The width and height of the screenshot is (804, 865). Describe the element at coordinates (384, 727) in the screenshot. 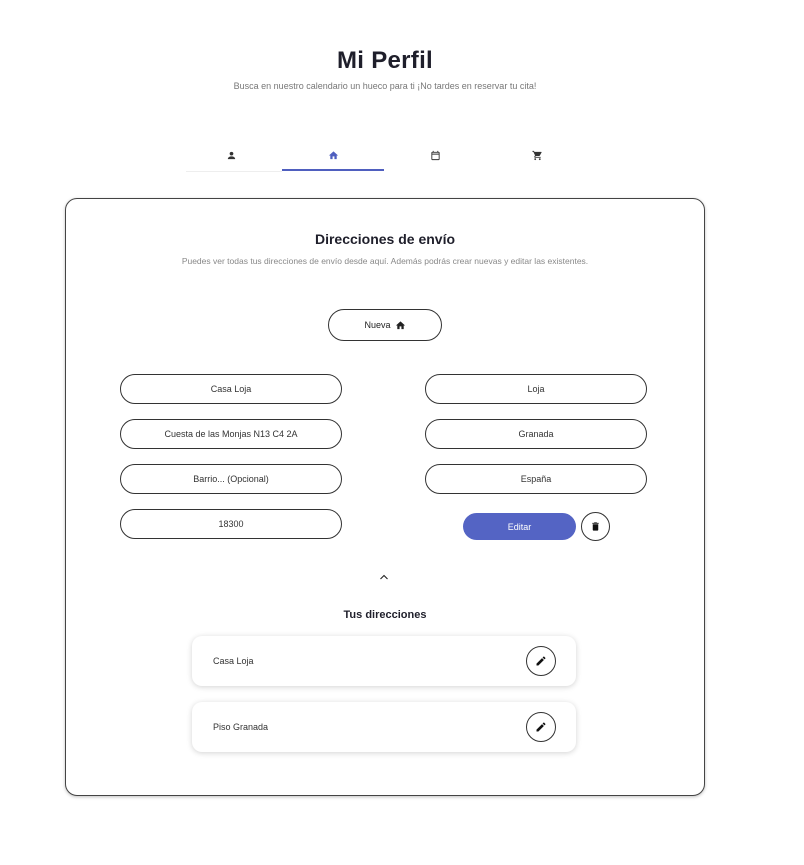

I see `address-list-item: Piso Granada` at that location.